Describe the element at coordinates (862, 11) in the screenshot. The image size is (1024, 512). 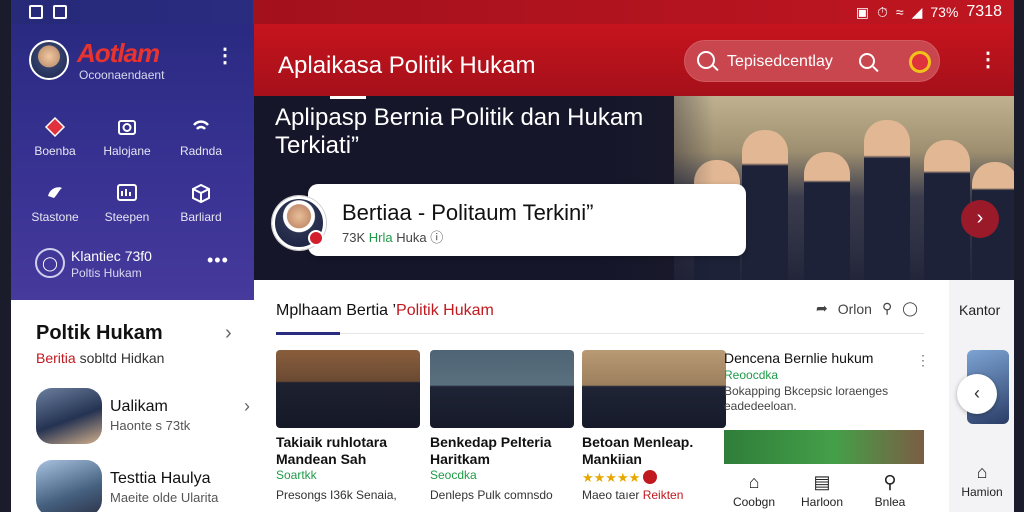
I see `sim-icon: ▣` at that location.